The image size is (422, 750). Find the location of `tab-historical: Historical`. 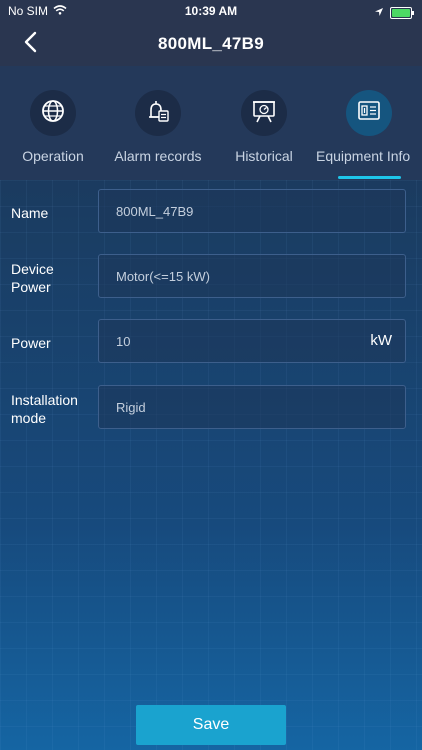

tab-historical: Historical is located at coordinates (264, 123).